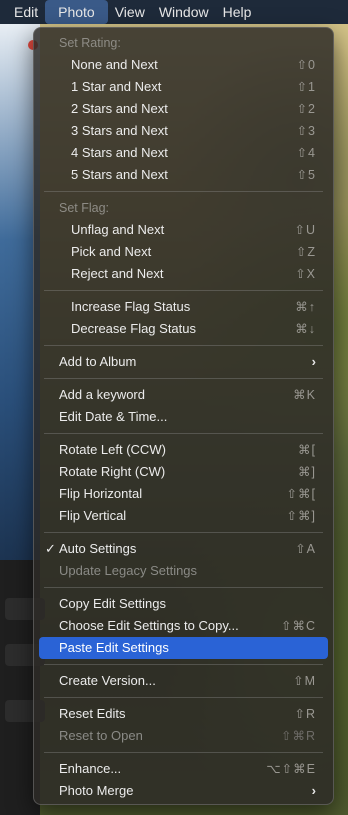 This screenshot has height=815, width=348. Describe the element at coordinates (128, 570) in the screenshot. I see `menu-item-update-legacy-settings: Update Legacy Settings` at that location.